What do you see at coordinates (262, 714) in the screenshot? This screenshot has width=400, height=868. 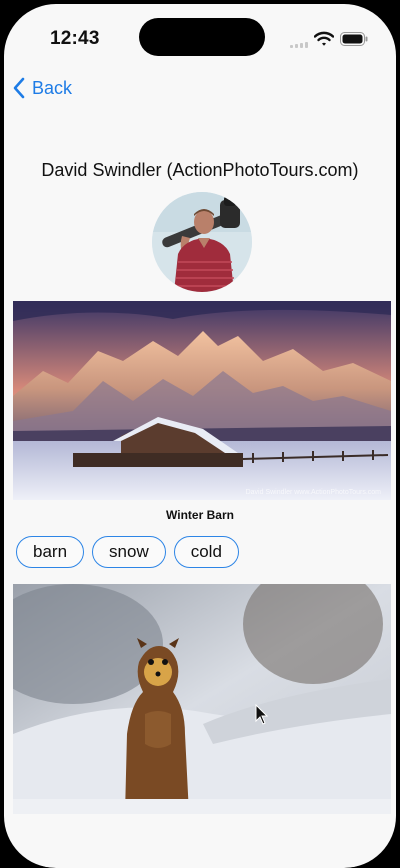 I see `cursor-icon` at bounding box center [262, 714].